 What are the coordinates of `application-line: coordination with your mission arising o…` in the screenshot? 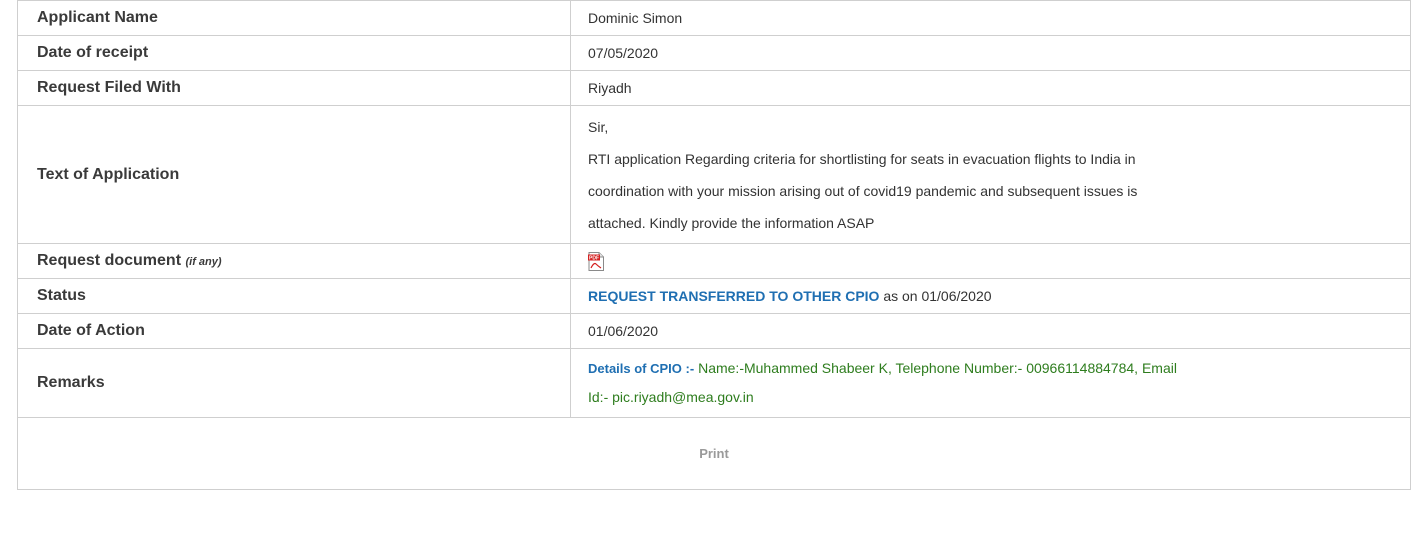 It's located at (863, 190).